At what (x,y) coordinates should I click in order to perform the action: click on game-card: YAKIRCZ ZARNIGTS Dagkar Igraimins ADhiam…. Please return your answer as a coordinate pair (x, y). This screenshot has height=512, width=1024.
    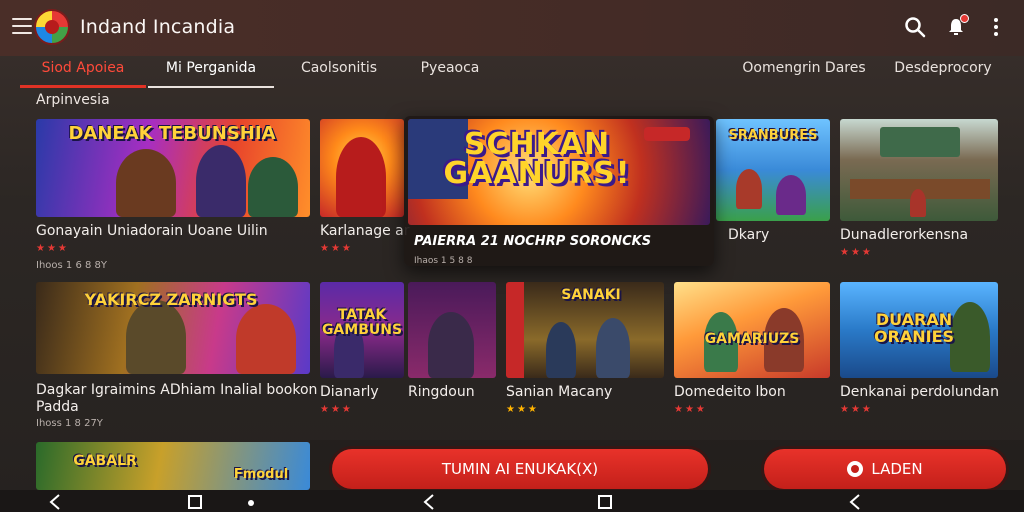
    Looking at the image, I should click on (176, 357).